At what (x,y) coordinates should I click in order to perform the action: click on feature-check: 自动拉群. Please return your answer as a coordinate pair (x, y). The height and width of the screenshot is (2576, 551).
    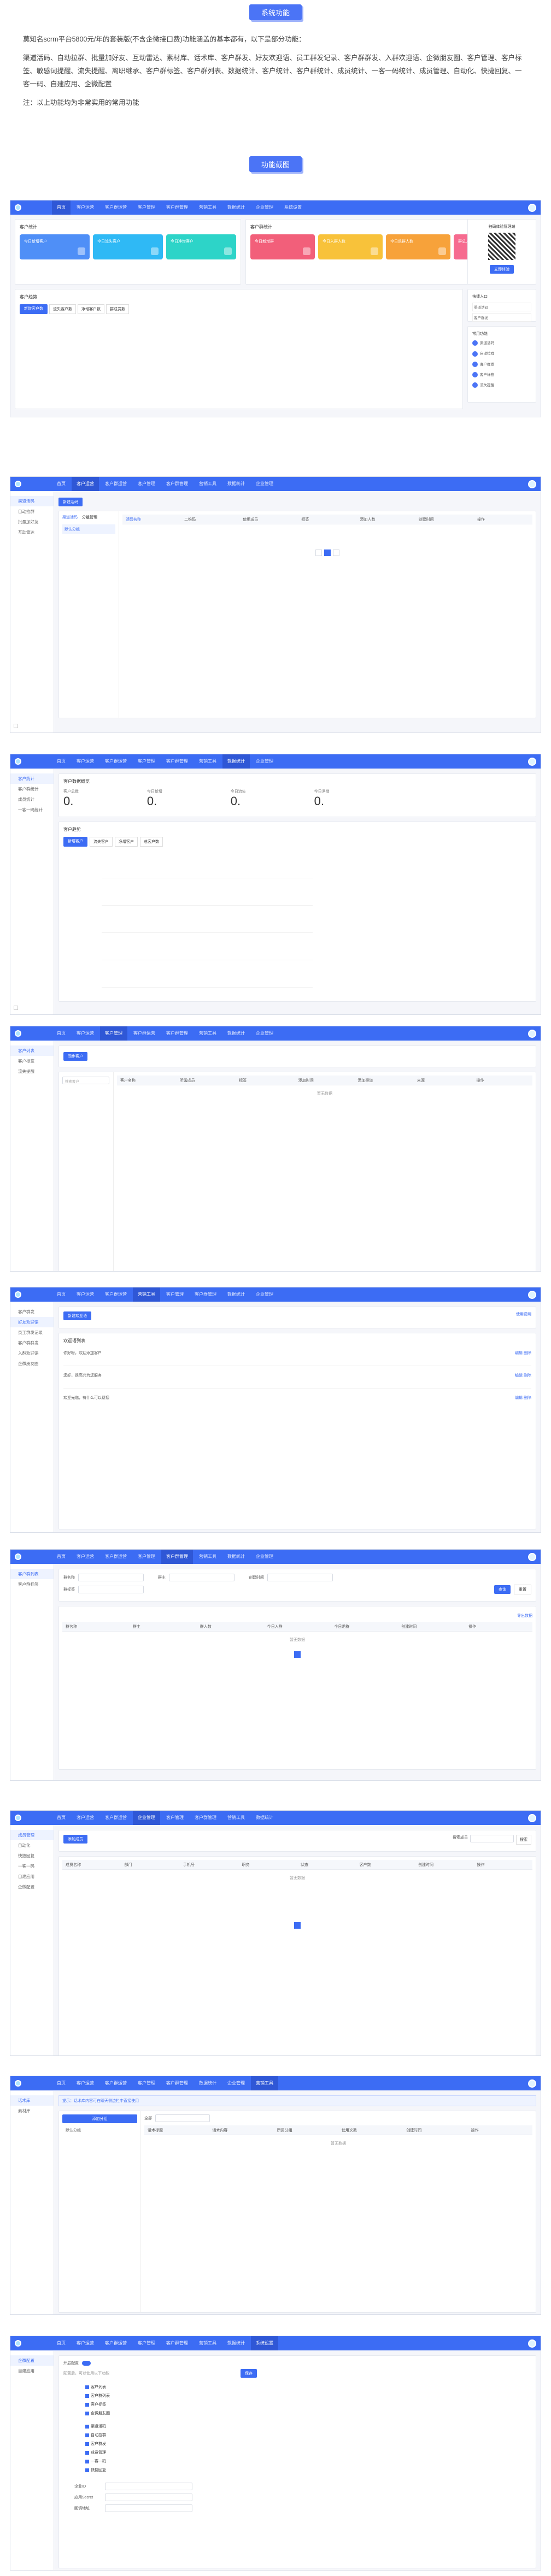
    Looking at the image, I should click on (308, 2435).